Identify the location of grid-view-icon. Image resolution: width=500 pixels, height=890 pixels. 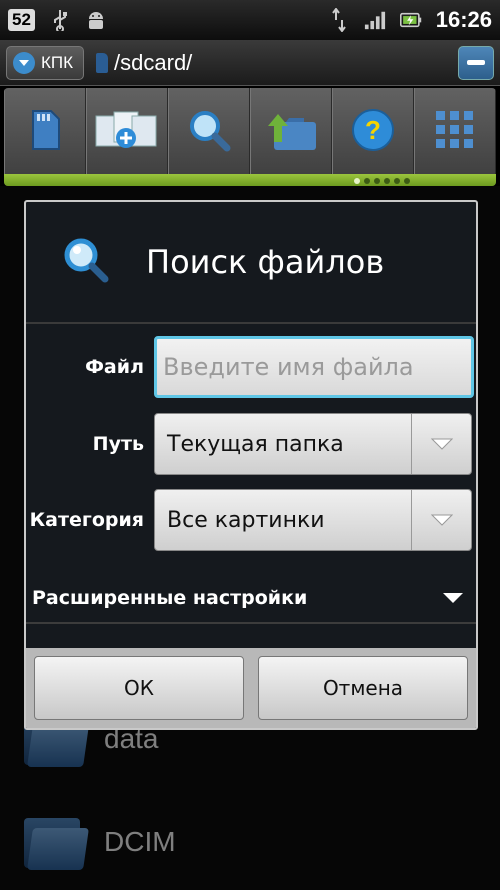
(455, 132).